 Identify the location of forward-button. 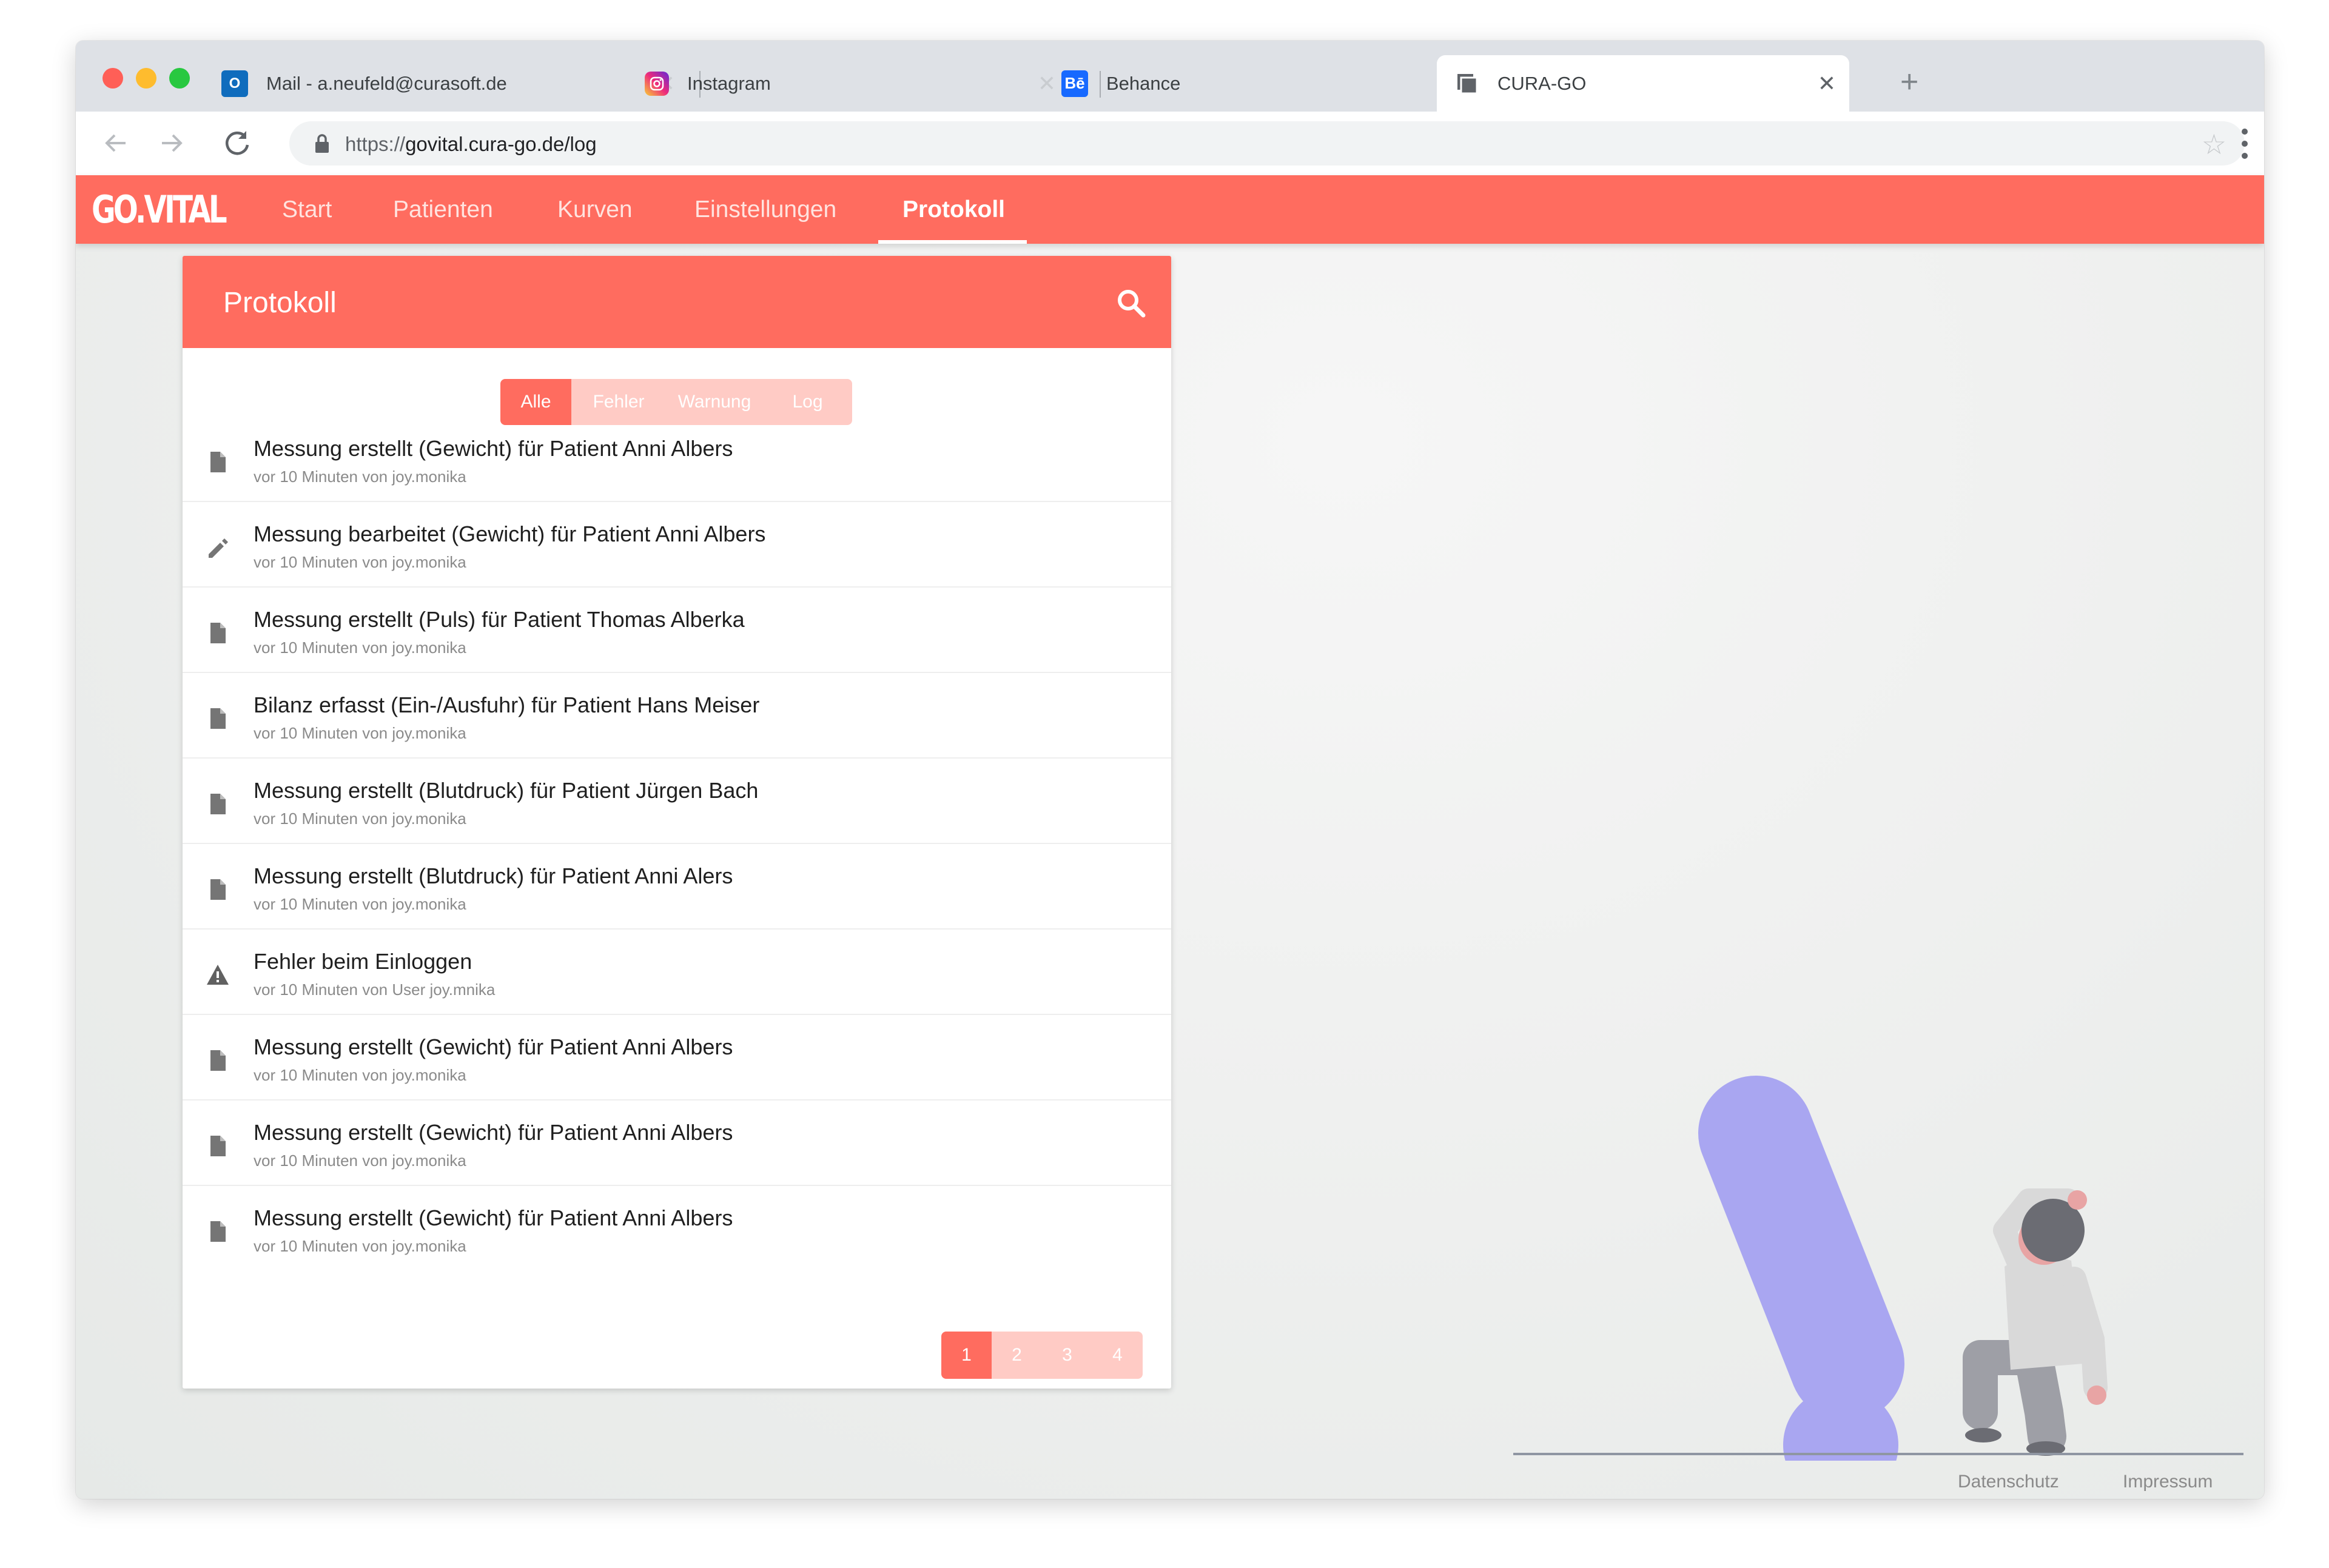
(172, 143).